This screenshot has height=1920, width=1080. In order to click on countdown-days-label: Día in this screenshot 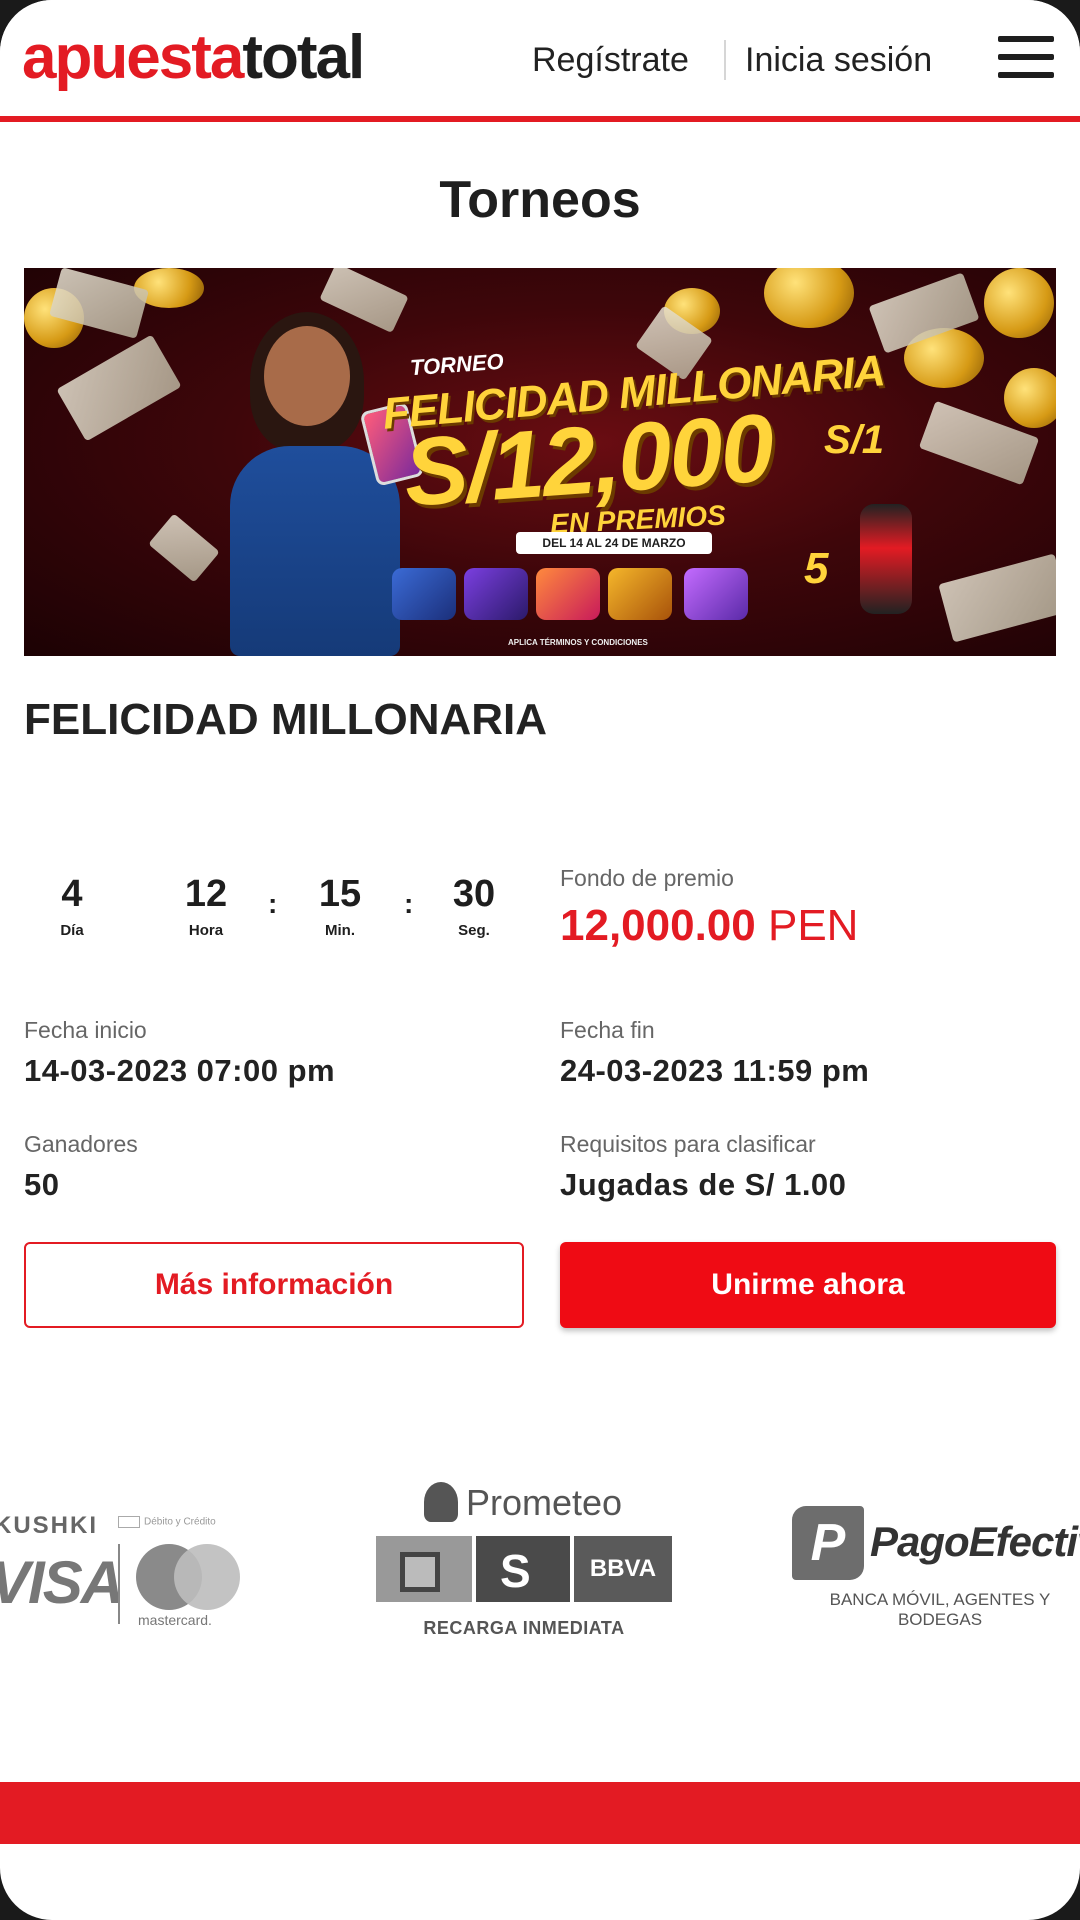, I will do `click(72, 930)`.